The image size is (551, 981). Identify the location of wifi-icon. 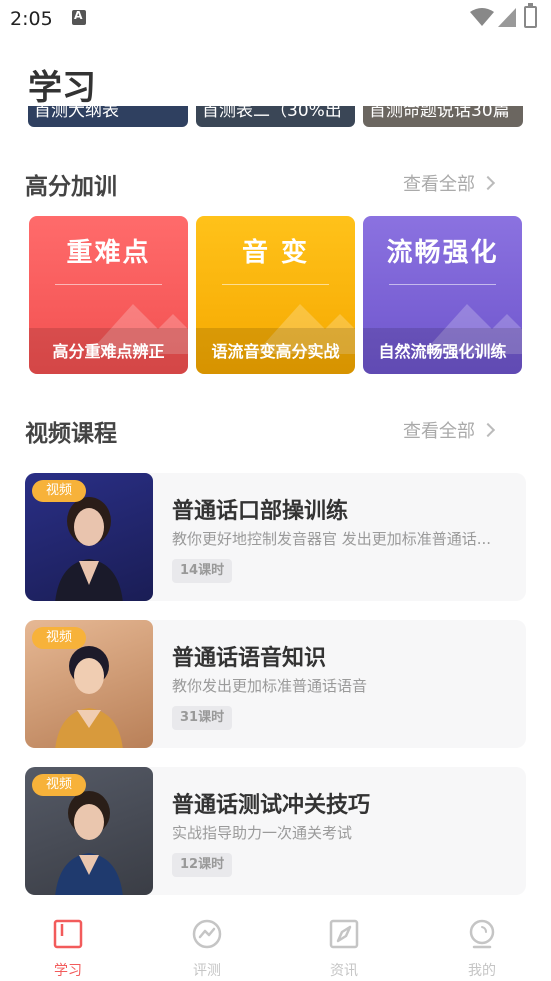
(482, 17).